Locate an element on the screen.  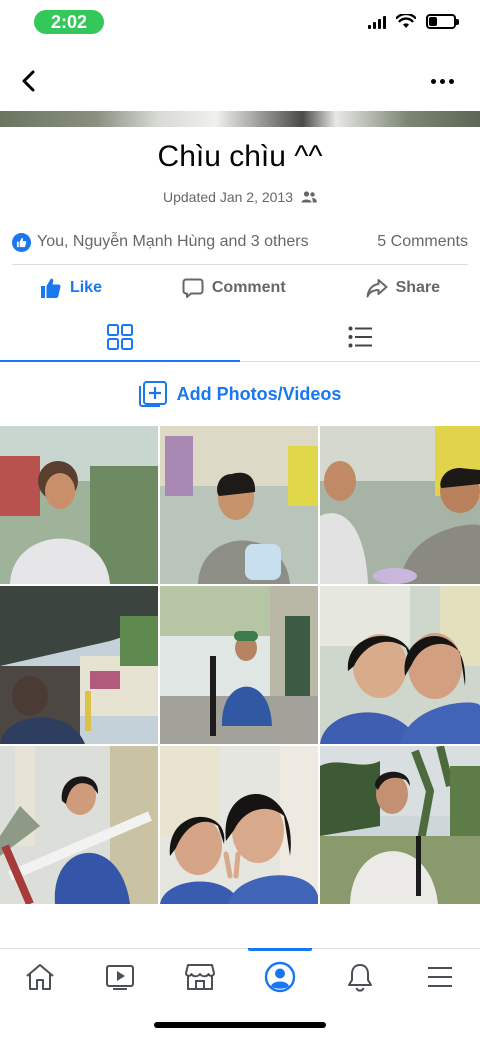
photo-two-girls-peace-sign is located at coordinates (239, 825).